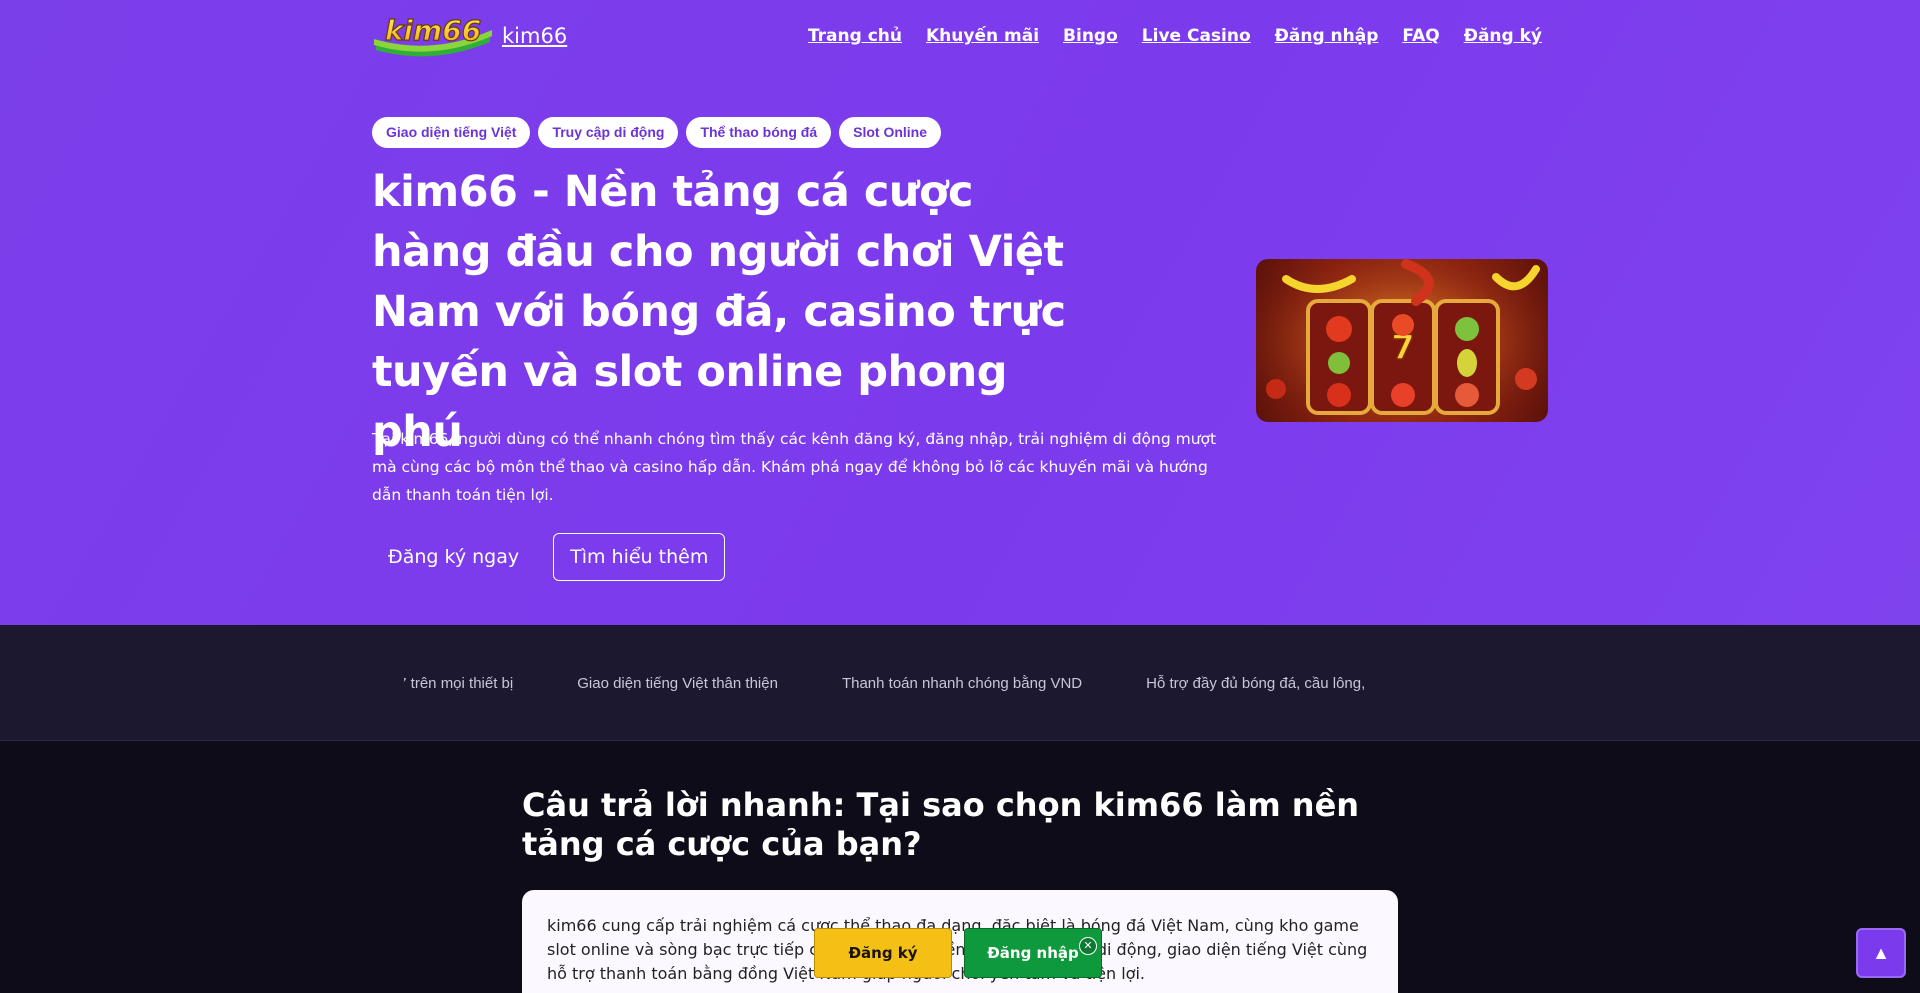 The width and height of the screenshot is (1920, 993). What do you see at coordinates (890, 132) in the screenshot?
I see `tag-slot-online: Slot Online` at bounding box center [890, 132].